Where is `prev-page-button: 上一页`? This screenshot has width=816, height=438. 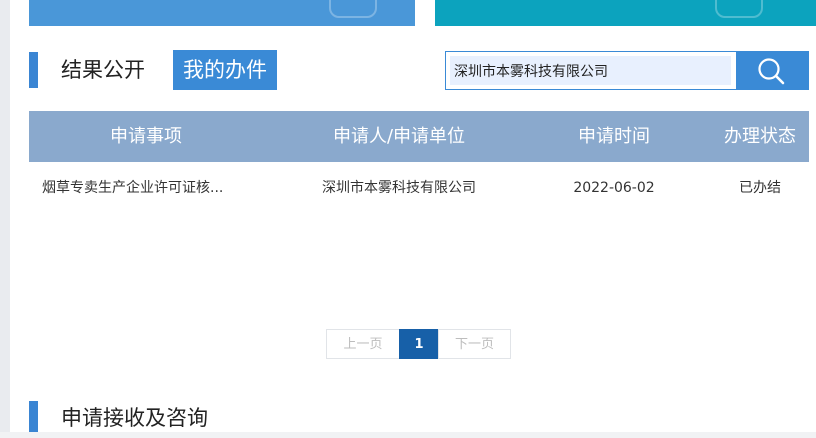
prev-page-button: 上一页 is located at coordinates (363, 344).